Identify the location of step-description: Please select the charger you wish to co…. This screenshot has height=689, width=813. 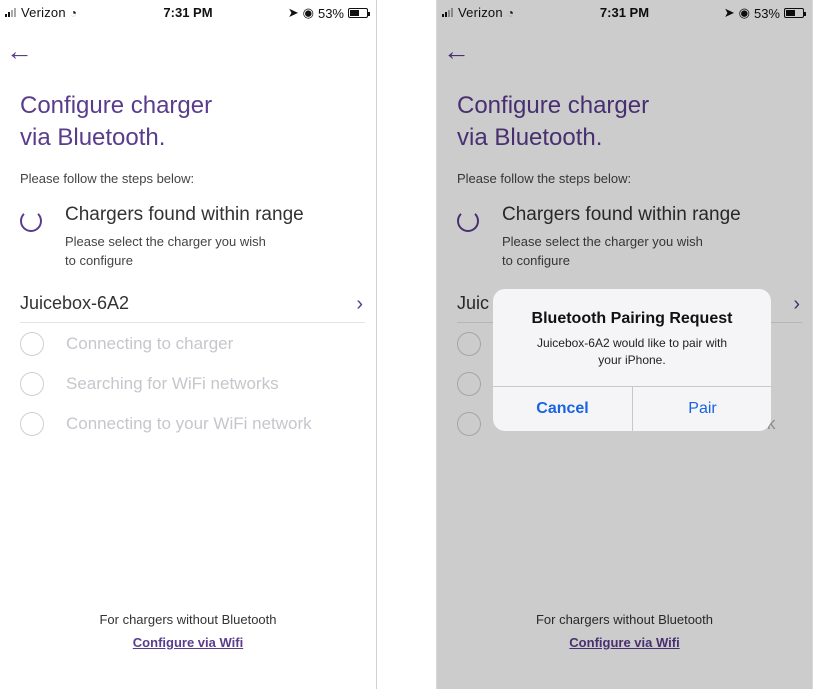
(165, 251).